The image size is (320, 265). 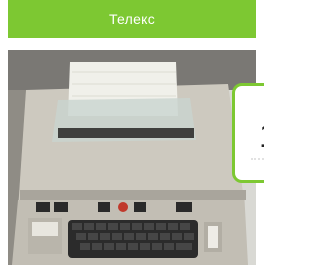 I want to click on card-title: Телекс, so click(x=132, y=19).